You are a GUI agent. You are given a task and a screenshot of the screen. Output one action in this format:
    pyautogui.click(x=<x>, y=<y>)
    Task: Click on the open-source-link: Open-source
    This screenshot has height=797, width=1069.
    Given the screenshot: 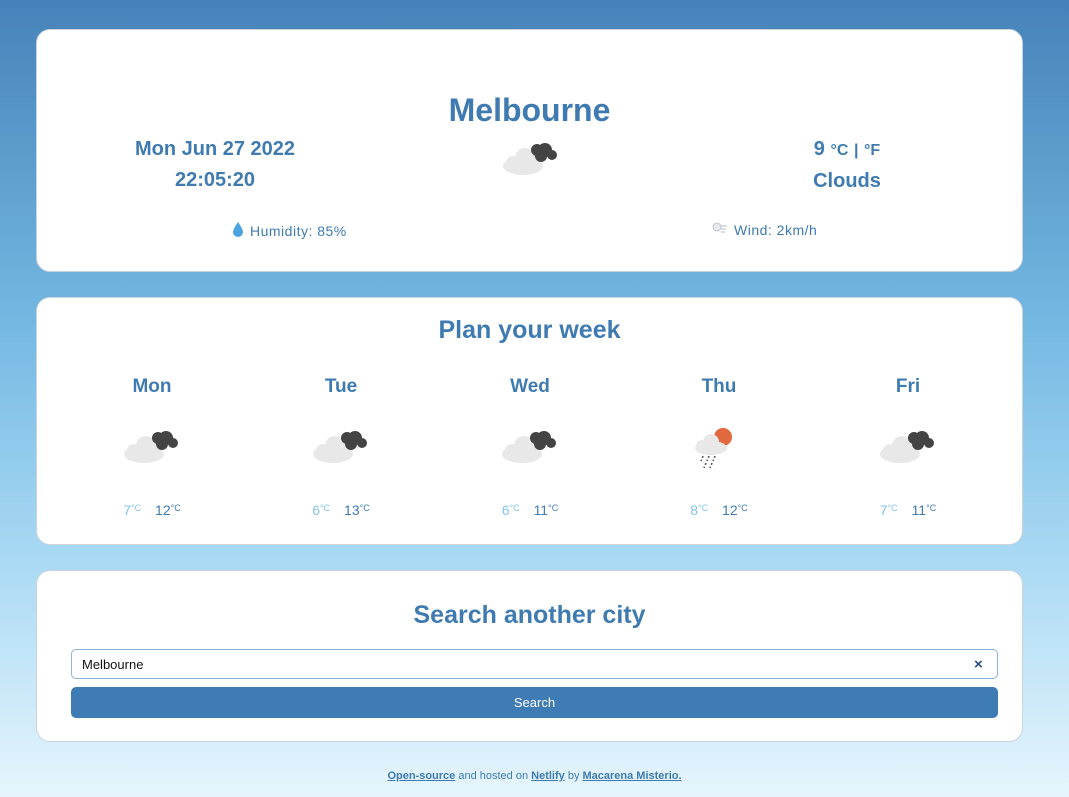 What is the action you would take?
    pyautogui.click(x=421, y=776)
    